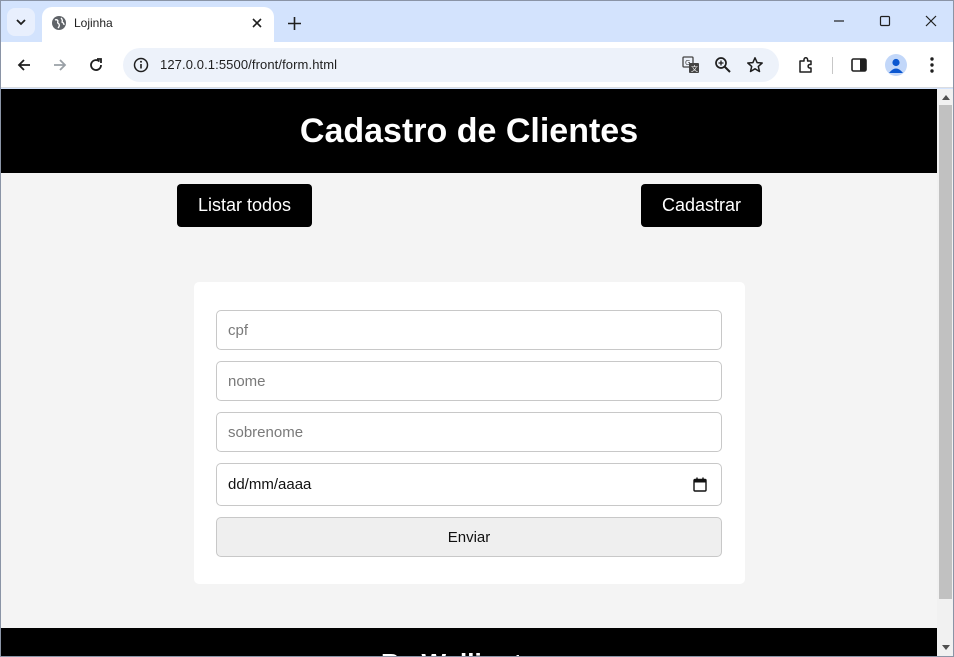 The height and width of the screenshot is (657, 954). Describe the element at coordinates (885, 21) in the screenshot. I see `maximize-icon` at that location.